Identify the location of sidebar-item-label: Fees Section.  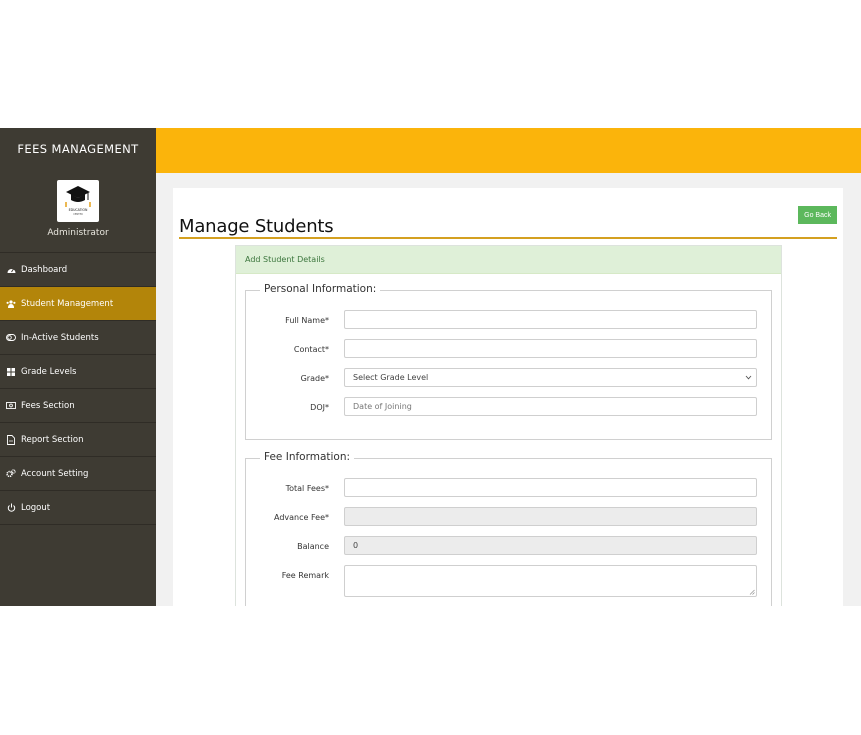
(48, 405).